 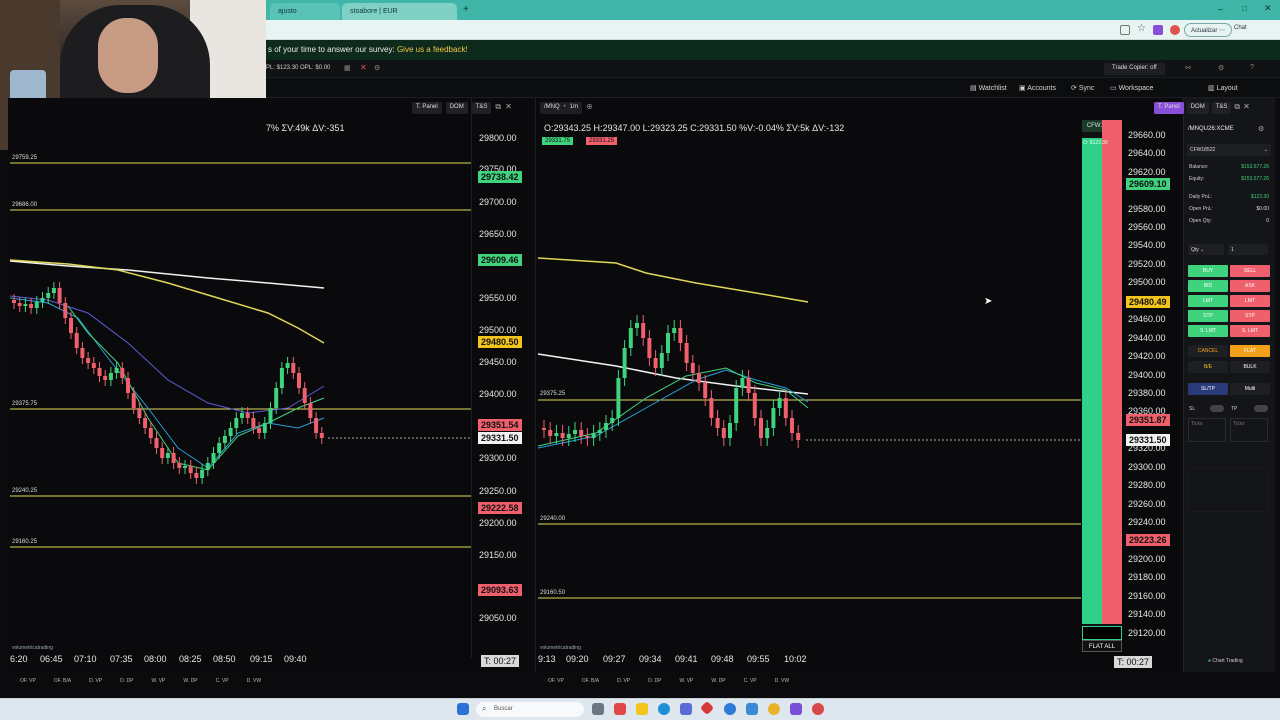 I want to click on discord-icon, so click(x=796, y=709).